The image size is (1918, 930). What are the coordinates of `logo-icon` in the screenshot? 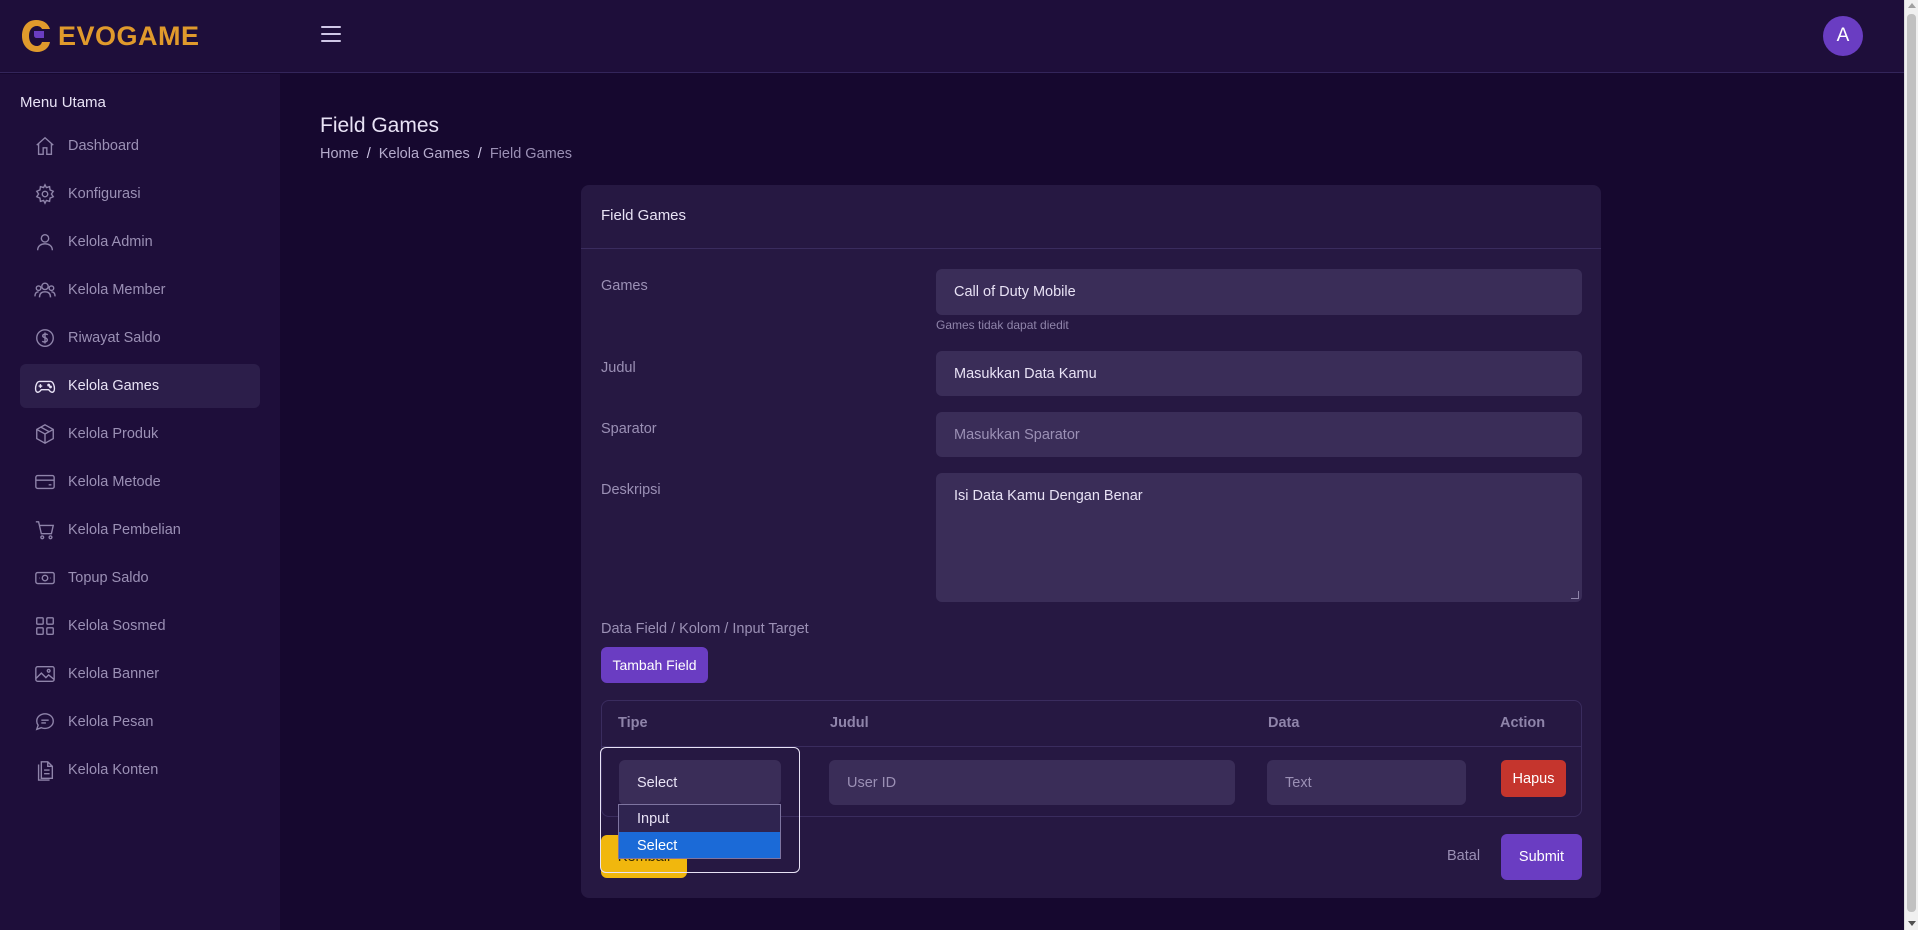 It's located at (36, 36).